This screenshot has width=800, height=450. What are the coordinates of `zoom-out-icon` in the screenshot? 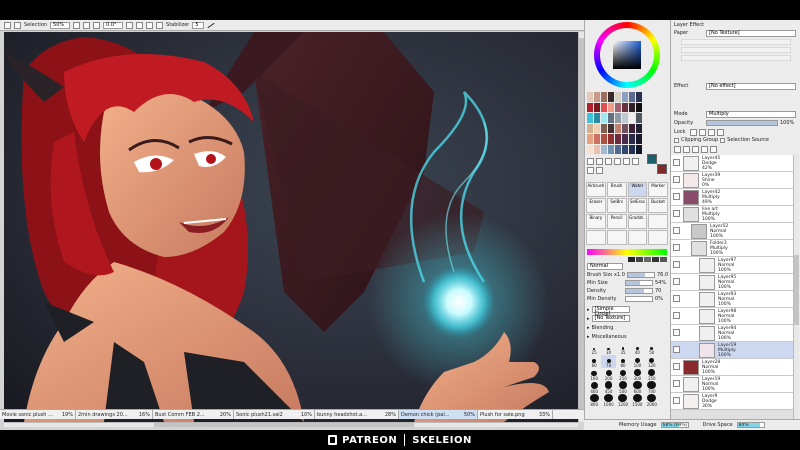 It's located at (87, 25).